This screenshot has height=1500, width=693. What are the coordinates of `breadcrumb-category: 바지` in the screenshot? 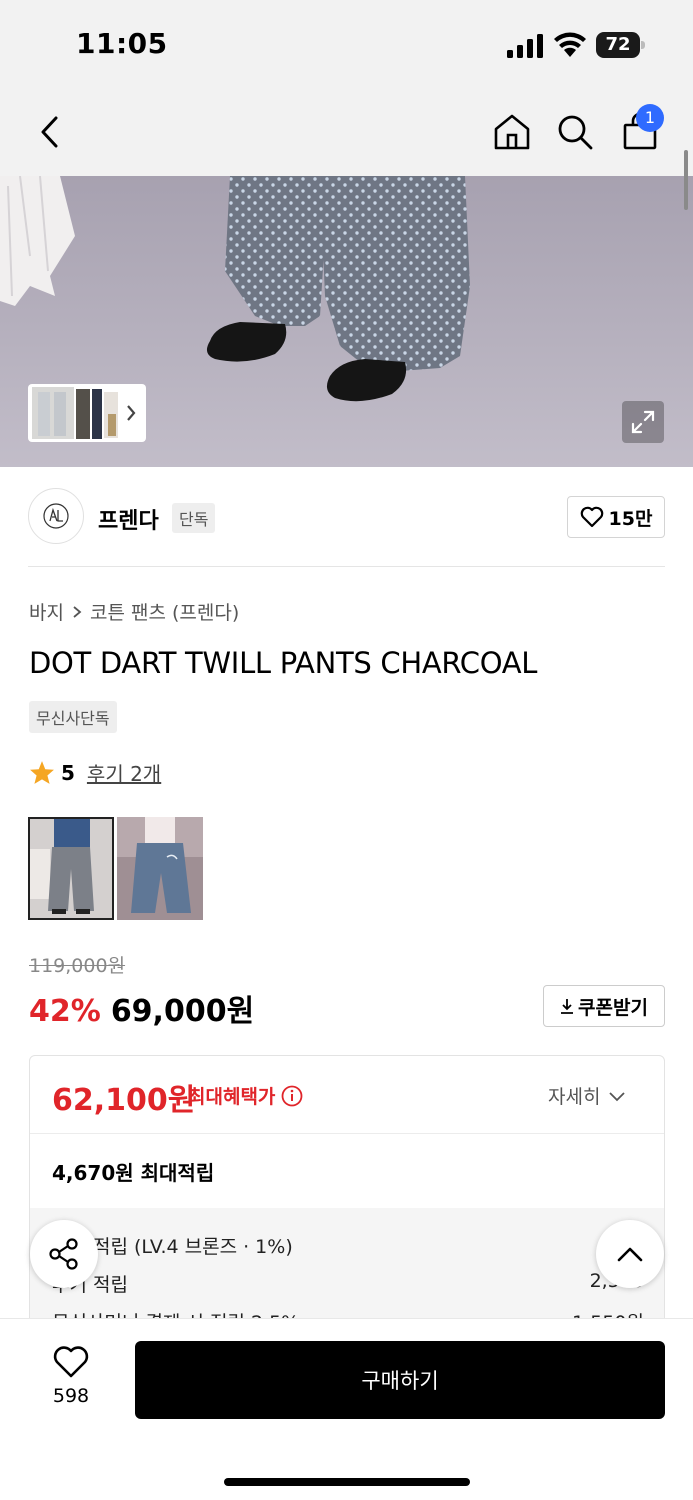 It's located at (46, 611).